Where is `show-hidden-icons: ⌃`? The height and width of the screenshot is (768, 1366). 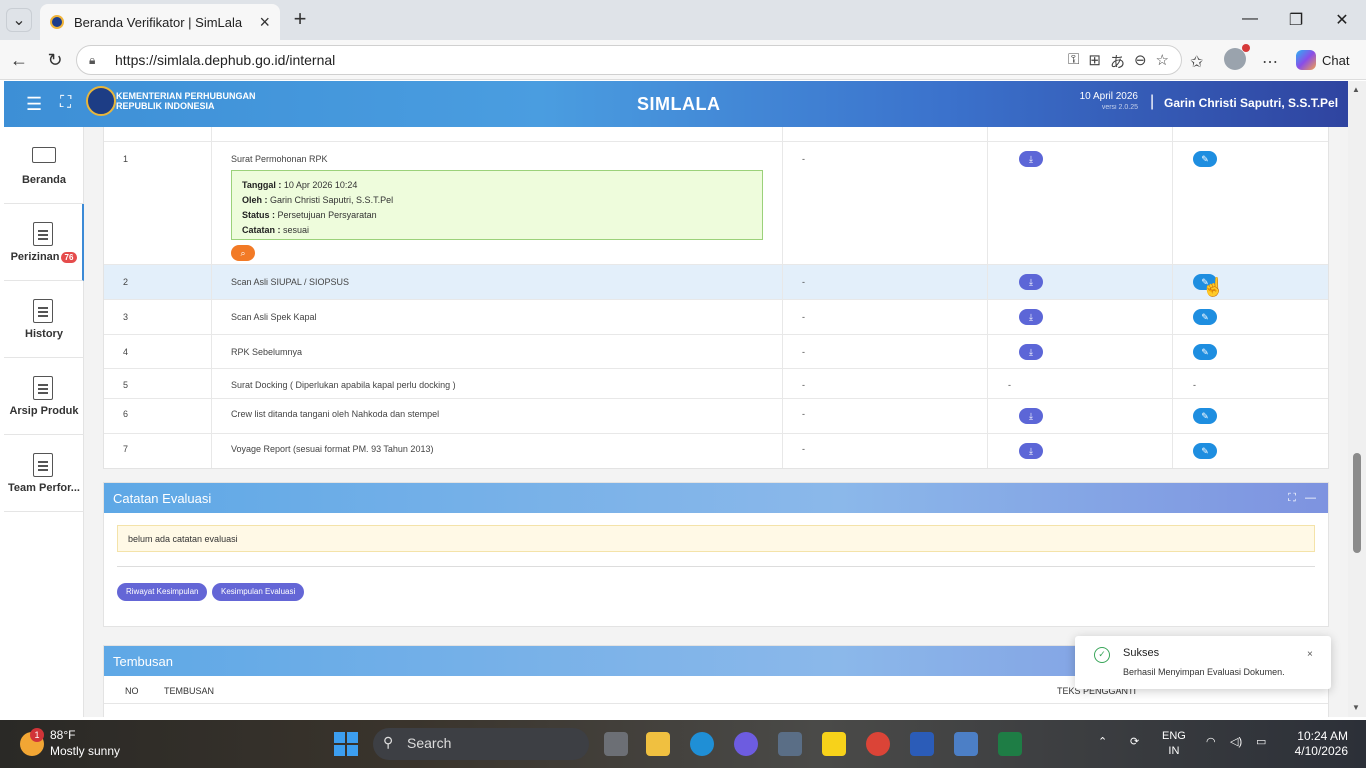 show-hidden-icons: ⌃ is located at coordinates (1102, 741).